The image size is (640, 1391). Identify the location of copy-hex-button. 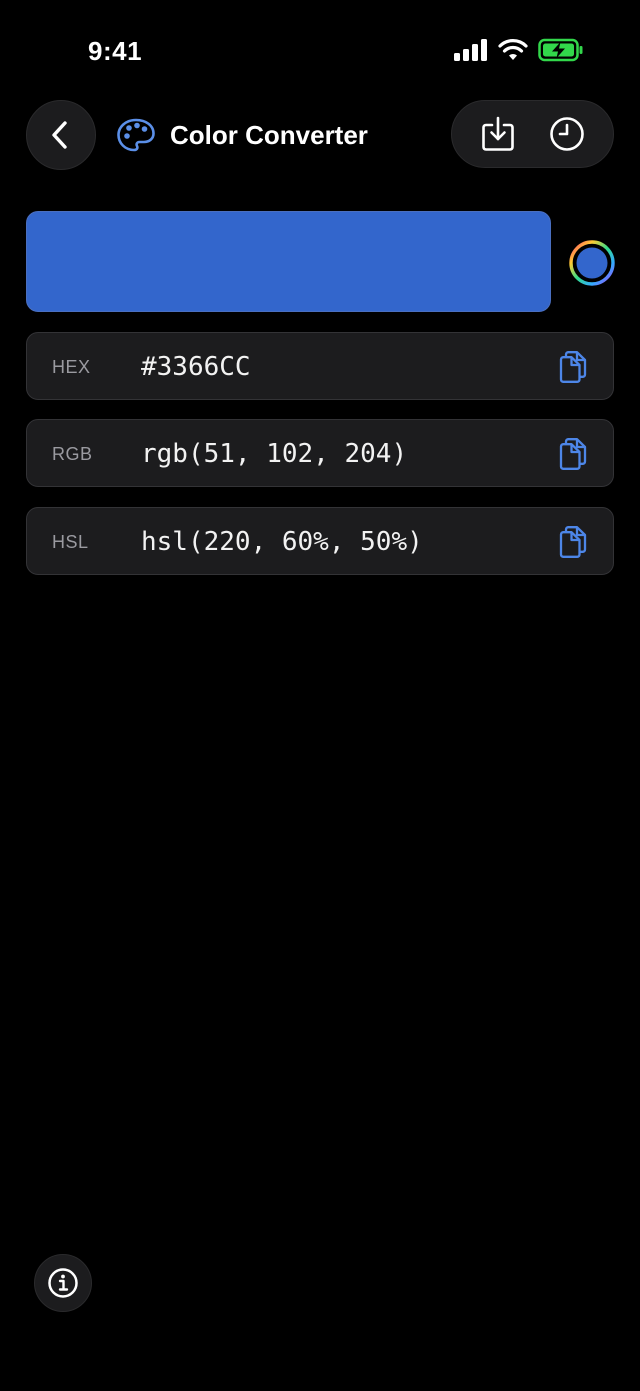
(573, 367).